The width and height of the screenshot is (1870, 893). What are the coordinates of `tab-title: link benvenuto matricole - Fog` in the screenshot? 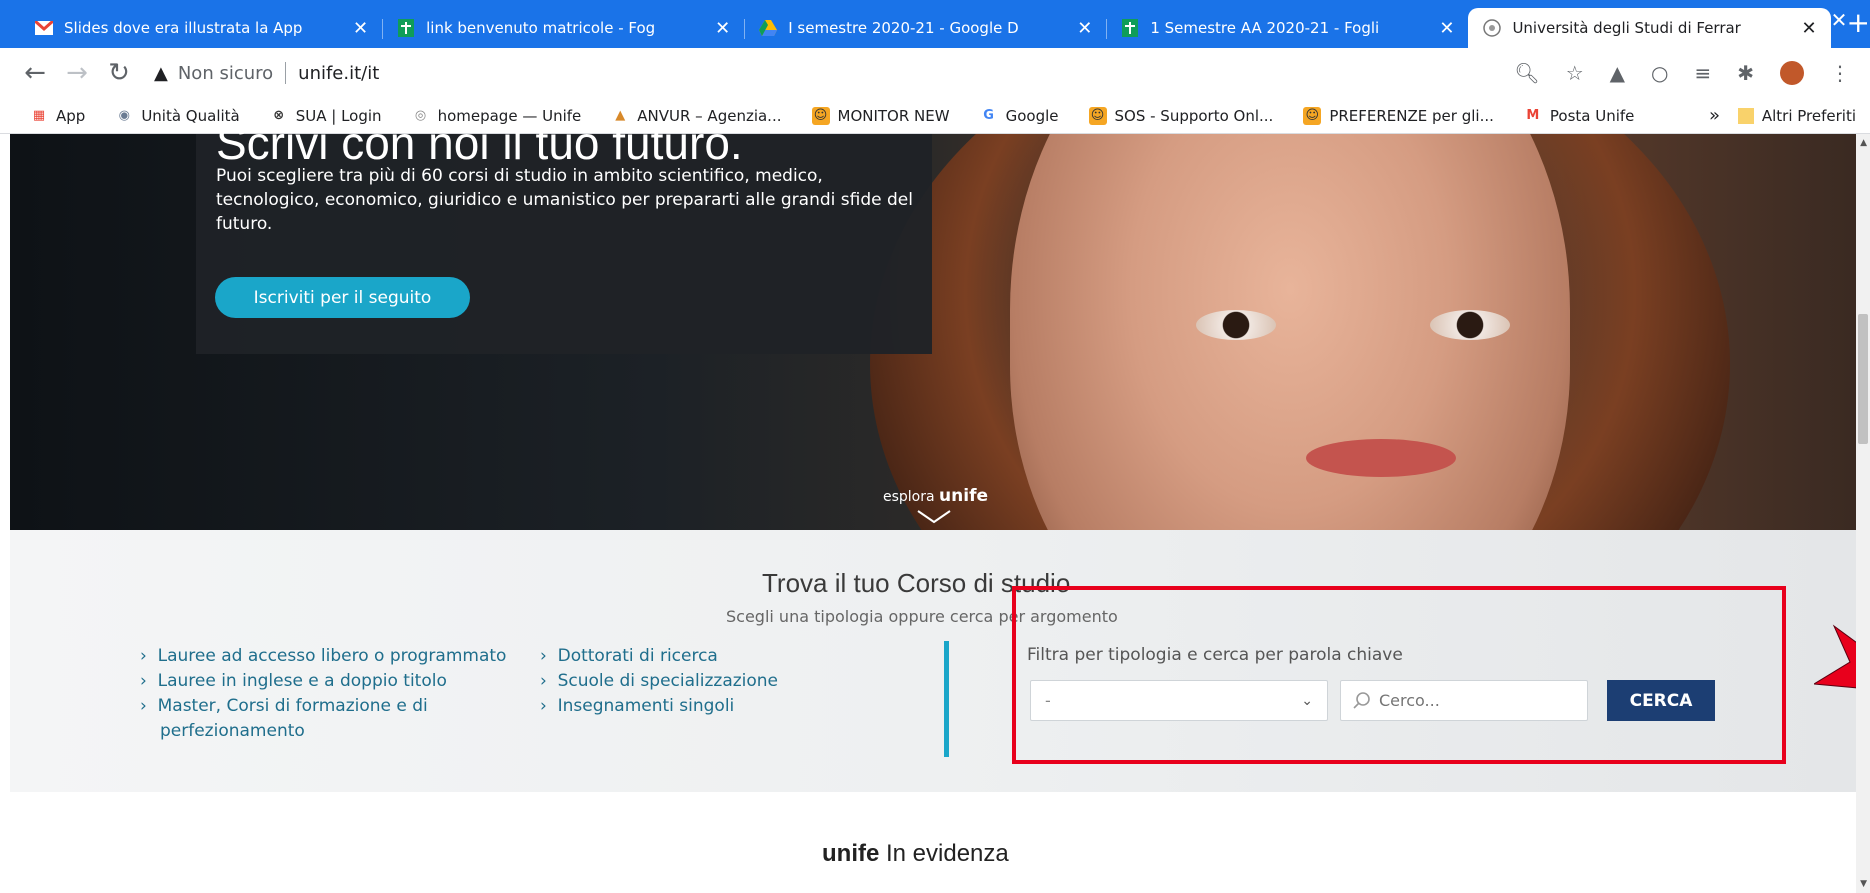 It's located at (541, 28).